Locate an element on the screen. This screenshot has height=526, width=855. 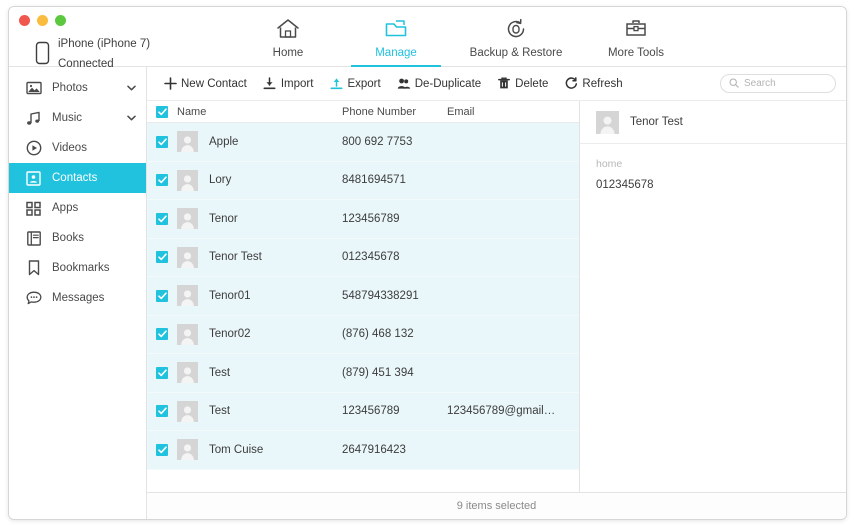
sidebar-item-books: Books is located at coordinates (77, 238).